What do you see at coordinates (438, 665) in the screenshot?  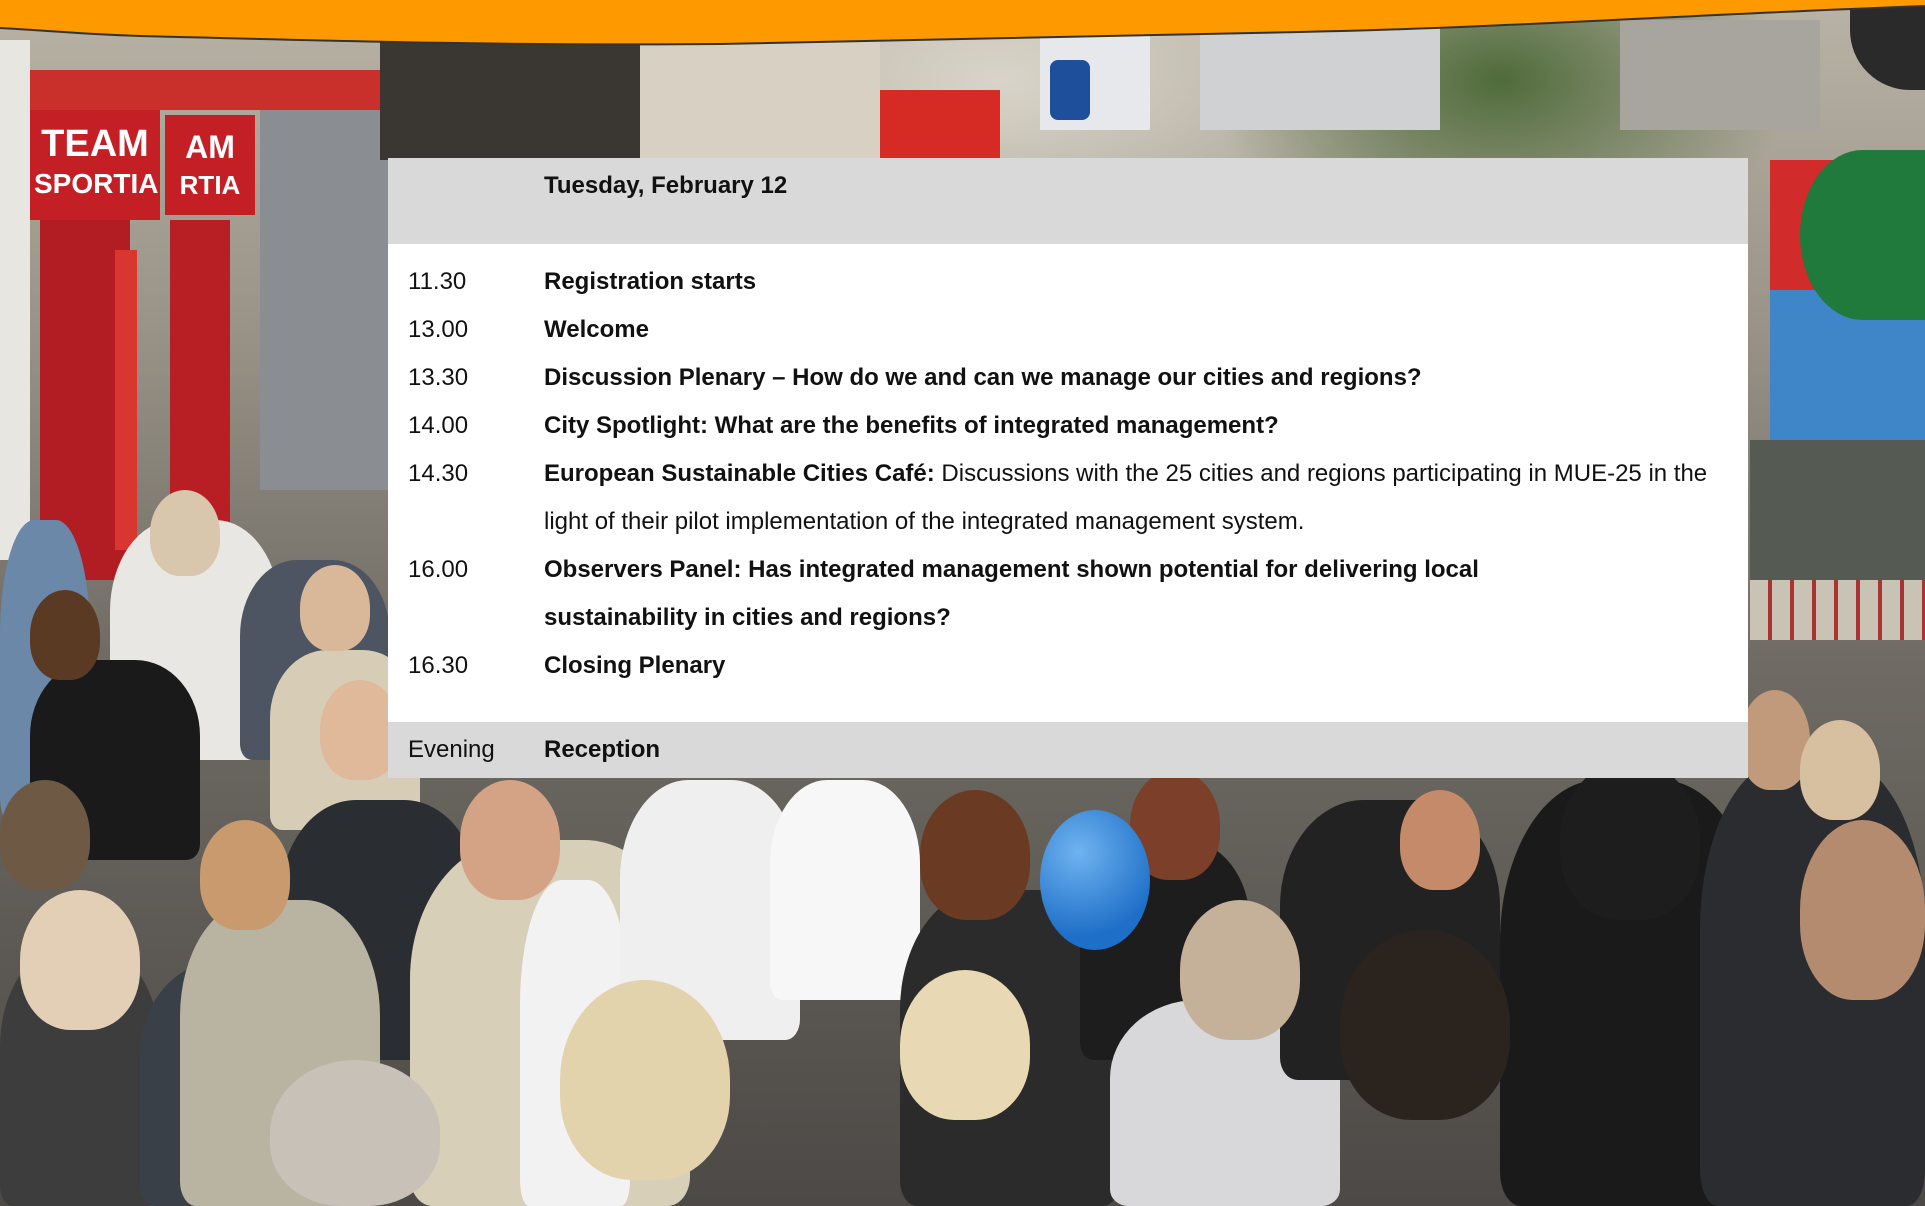 I see `schedule-time: 16.30` at bounding box center [438, 665].